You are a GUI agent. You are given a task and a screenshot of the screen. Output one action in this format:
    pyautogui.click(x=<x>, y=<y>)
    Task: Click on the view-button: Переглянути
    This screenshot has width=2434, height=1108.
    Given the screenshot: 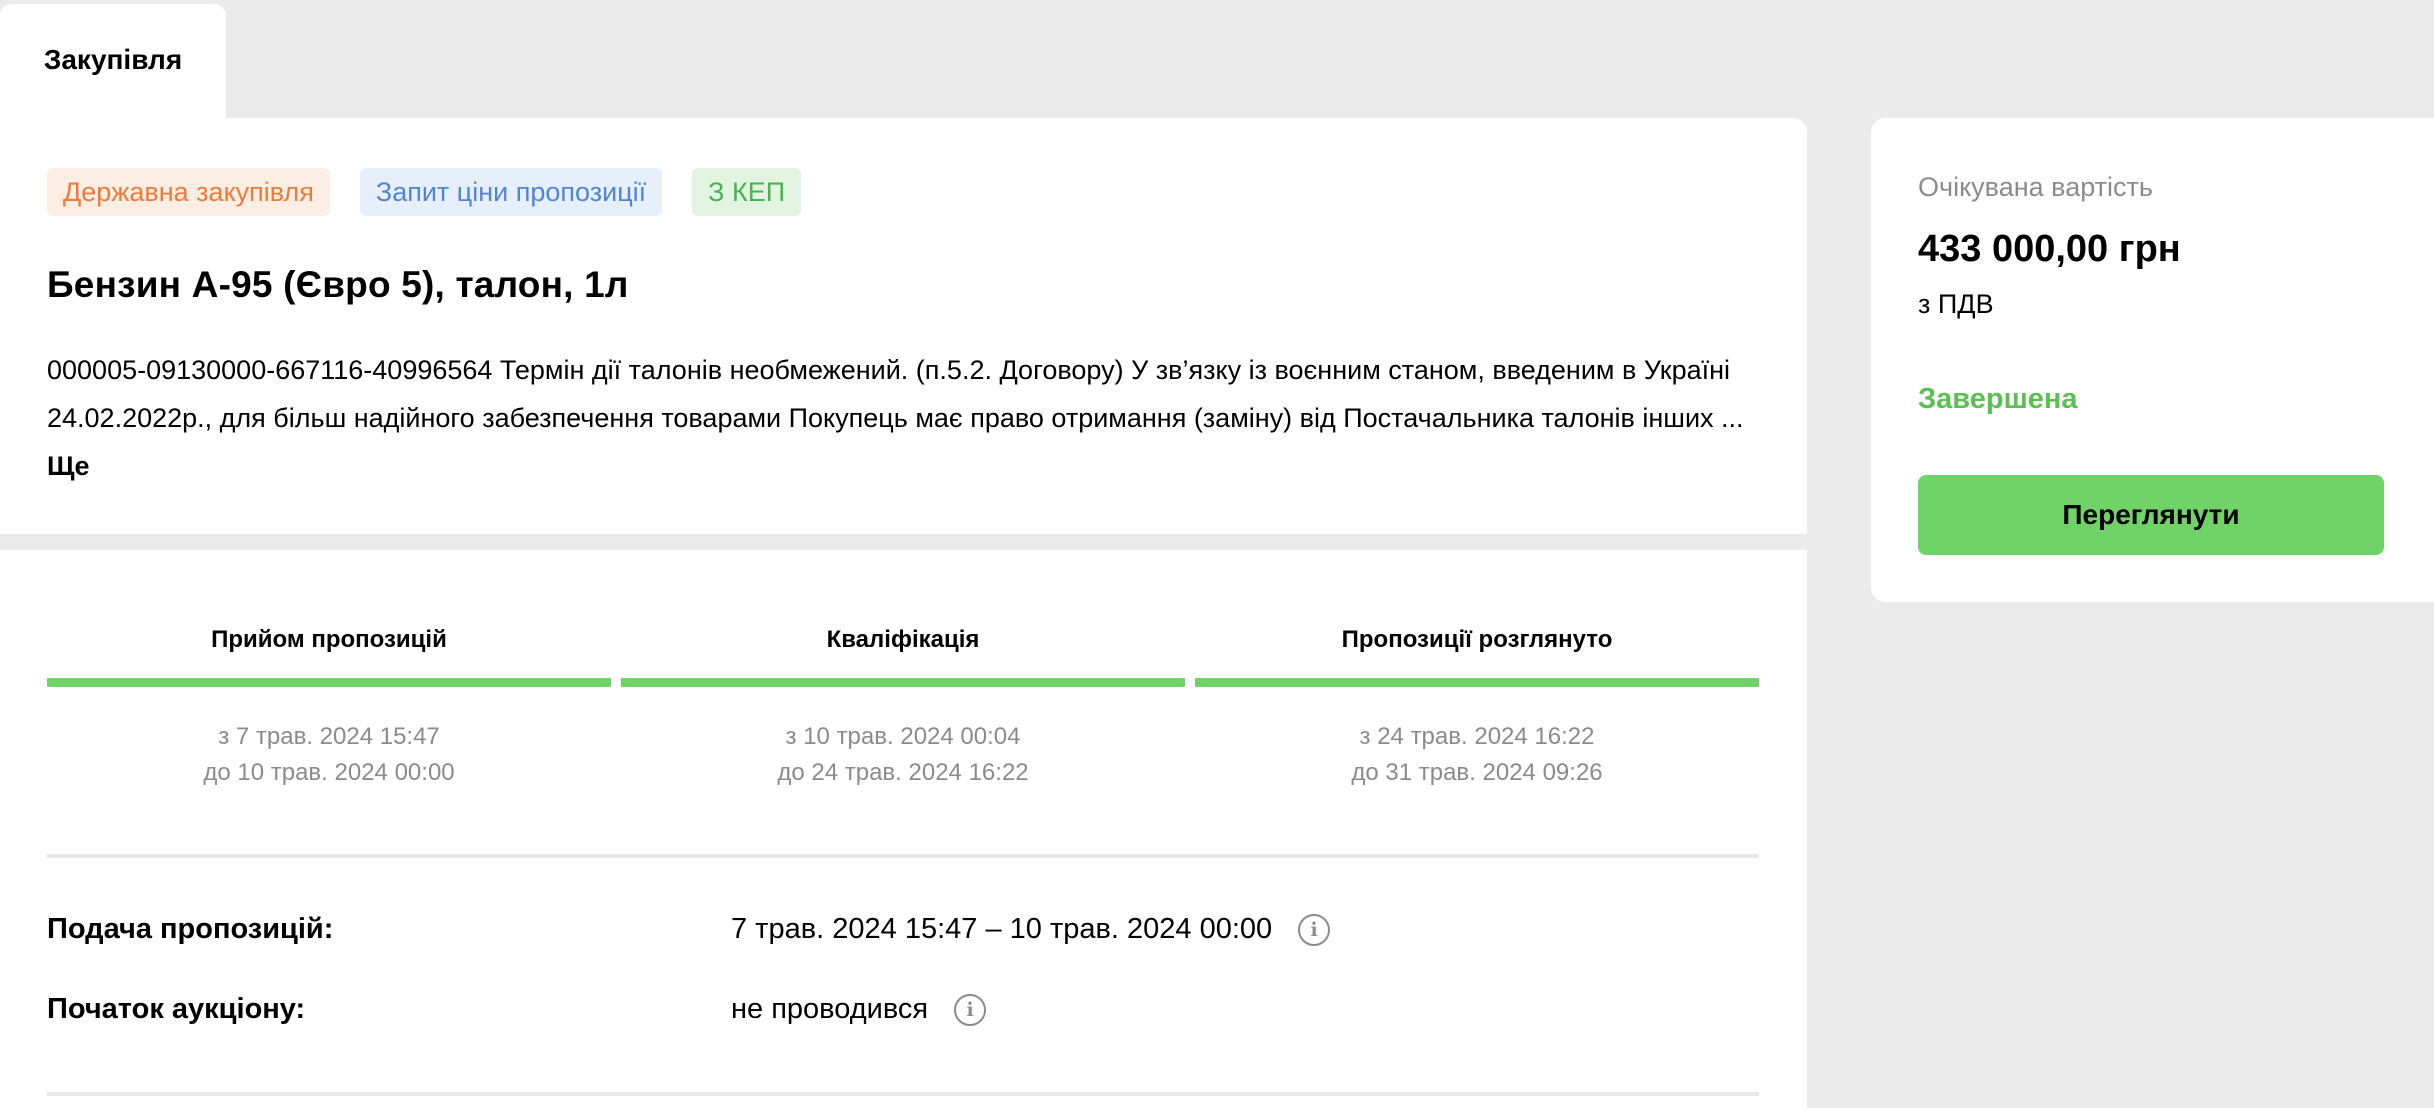 What is the action you would take?
    pyautogui.click(x=2151, y=515)
    